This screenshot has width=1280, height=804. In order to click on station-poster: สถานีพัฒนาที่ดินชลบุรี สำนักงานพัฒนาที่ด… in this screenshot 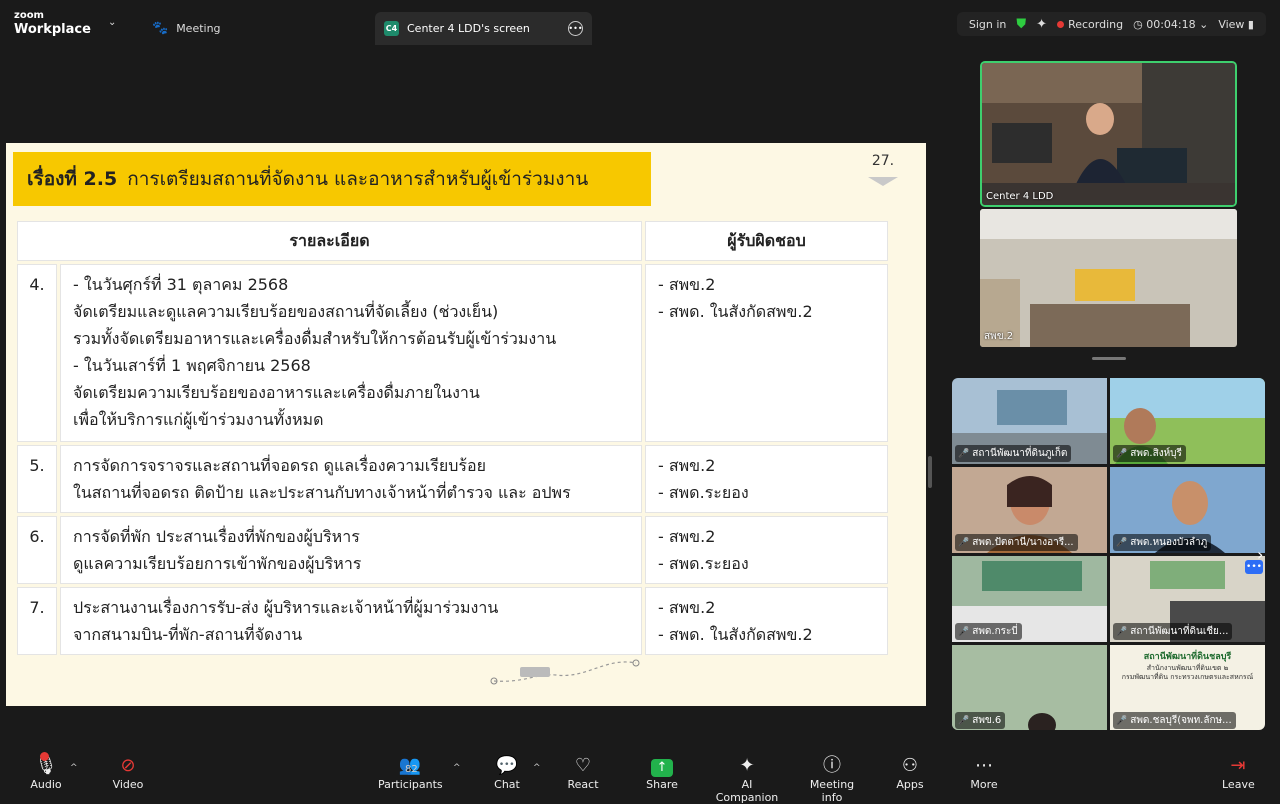, I will do `click(1187, 667)`.